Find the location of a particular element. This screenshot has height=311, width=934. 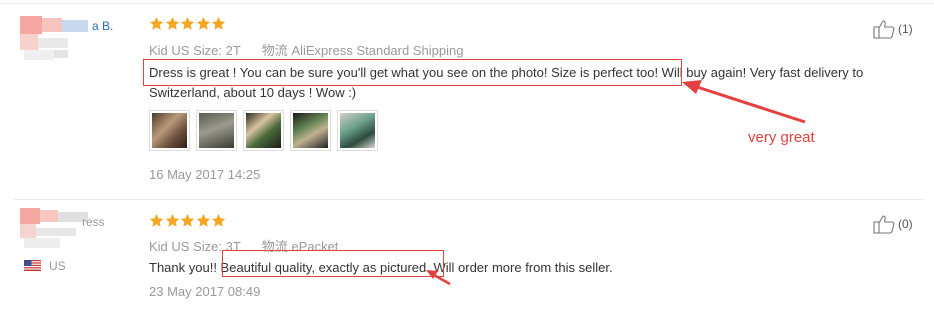

review-photos is located at coordinates (263, 130).